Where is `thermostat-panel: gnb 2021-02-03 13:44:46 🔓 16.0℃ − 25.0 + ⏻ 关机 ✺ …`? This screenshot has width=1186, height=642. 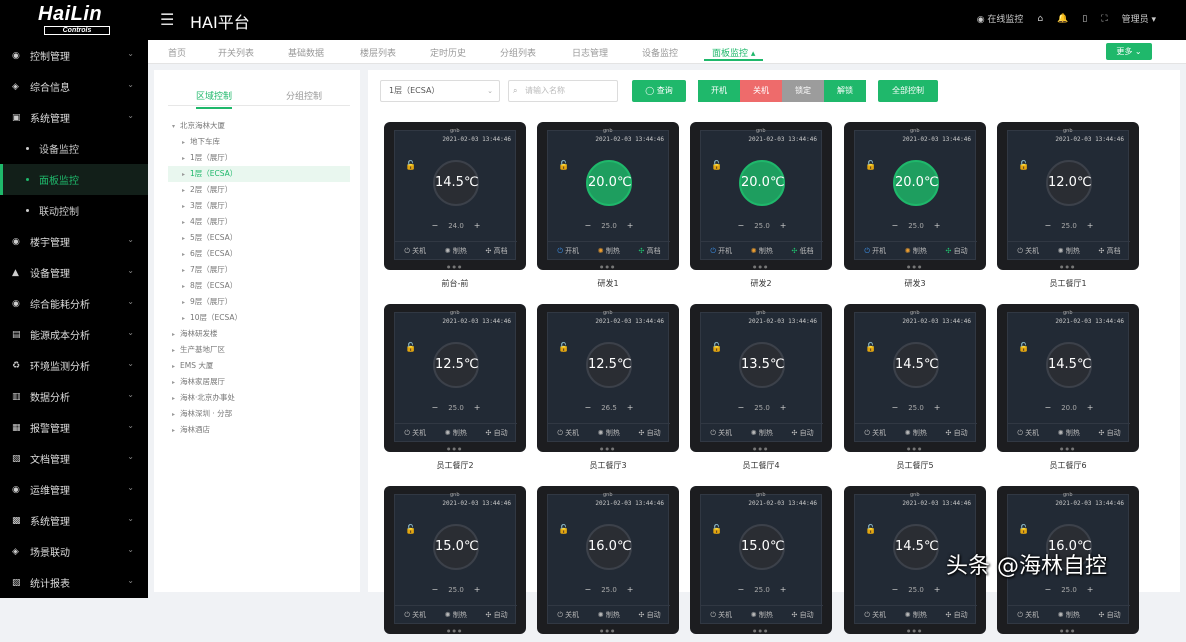 thermostat-panel: gnb 2021-02-03 13:44:46 🔓 16.0℃ − 25.0 + ⏻ 关机 ✺ … is located at coordinates (608, 560).